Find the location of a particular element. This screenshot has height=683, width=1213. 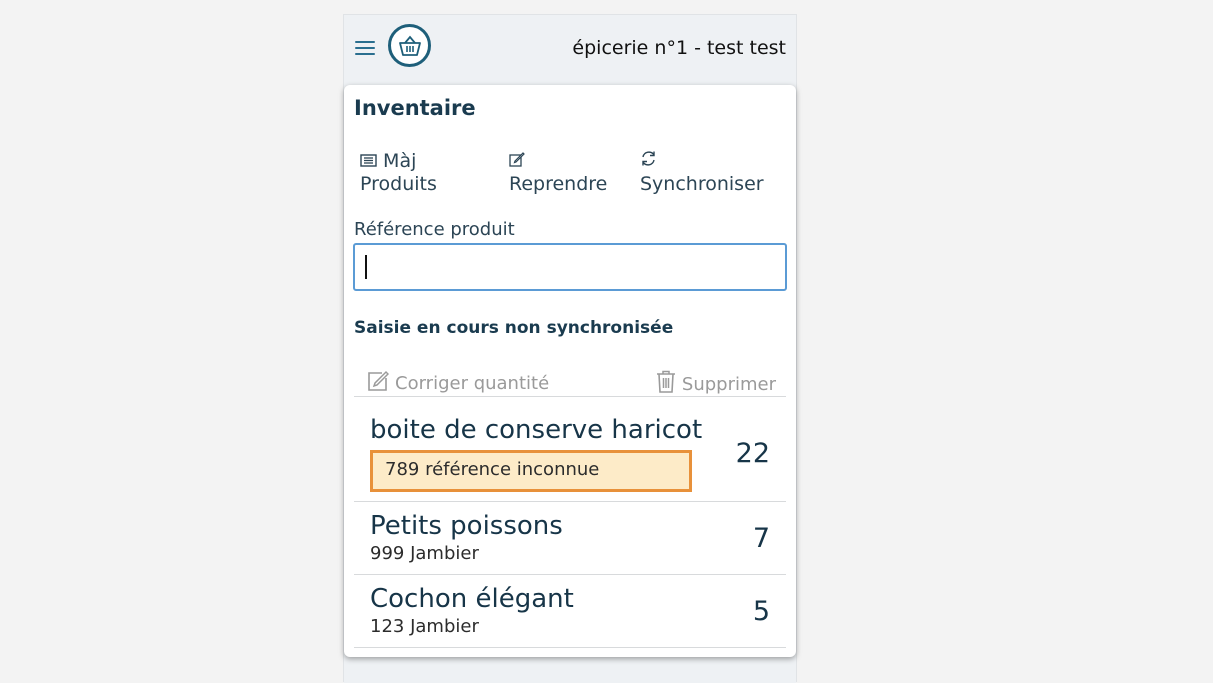

item-quantity: 5 is located at coordinates (761, 611).